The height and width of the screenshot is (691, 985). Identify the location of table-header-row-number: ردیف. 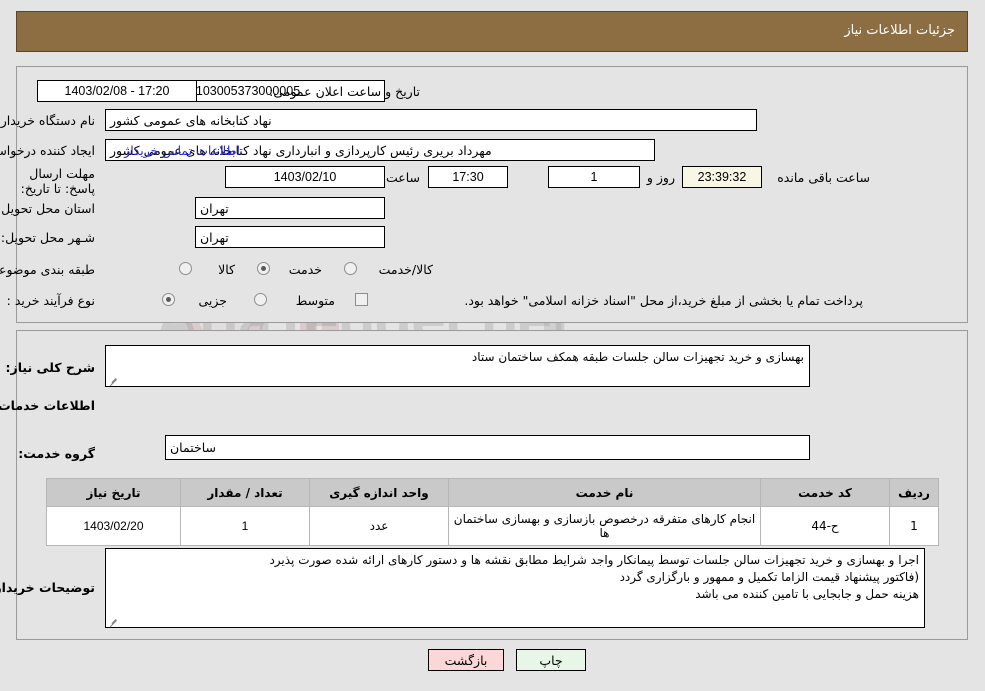
(914, 492).